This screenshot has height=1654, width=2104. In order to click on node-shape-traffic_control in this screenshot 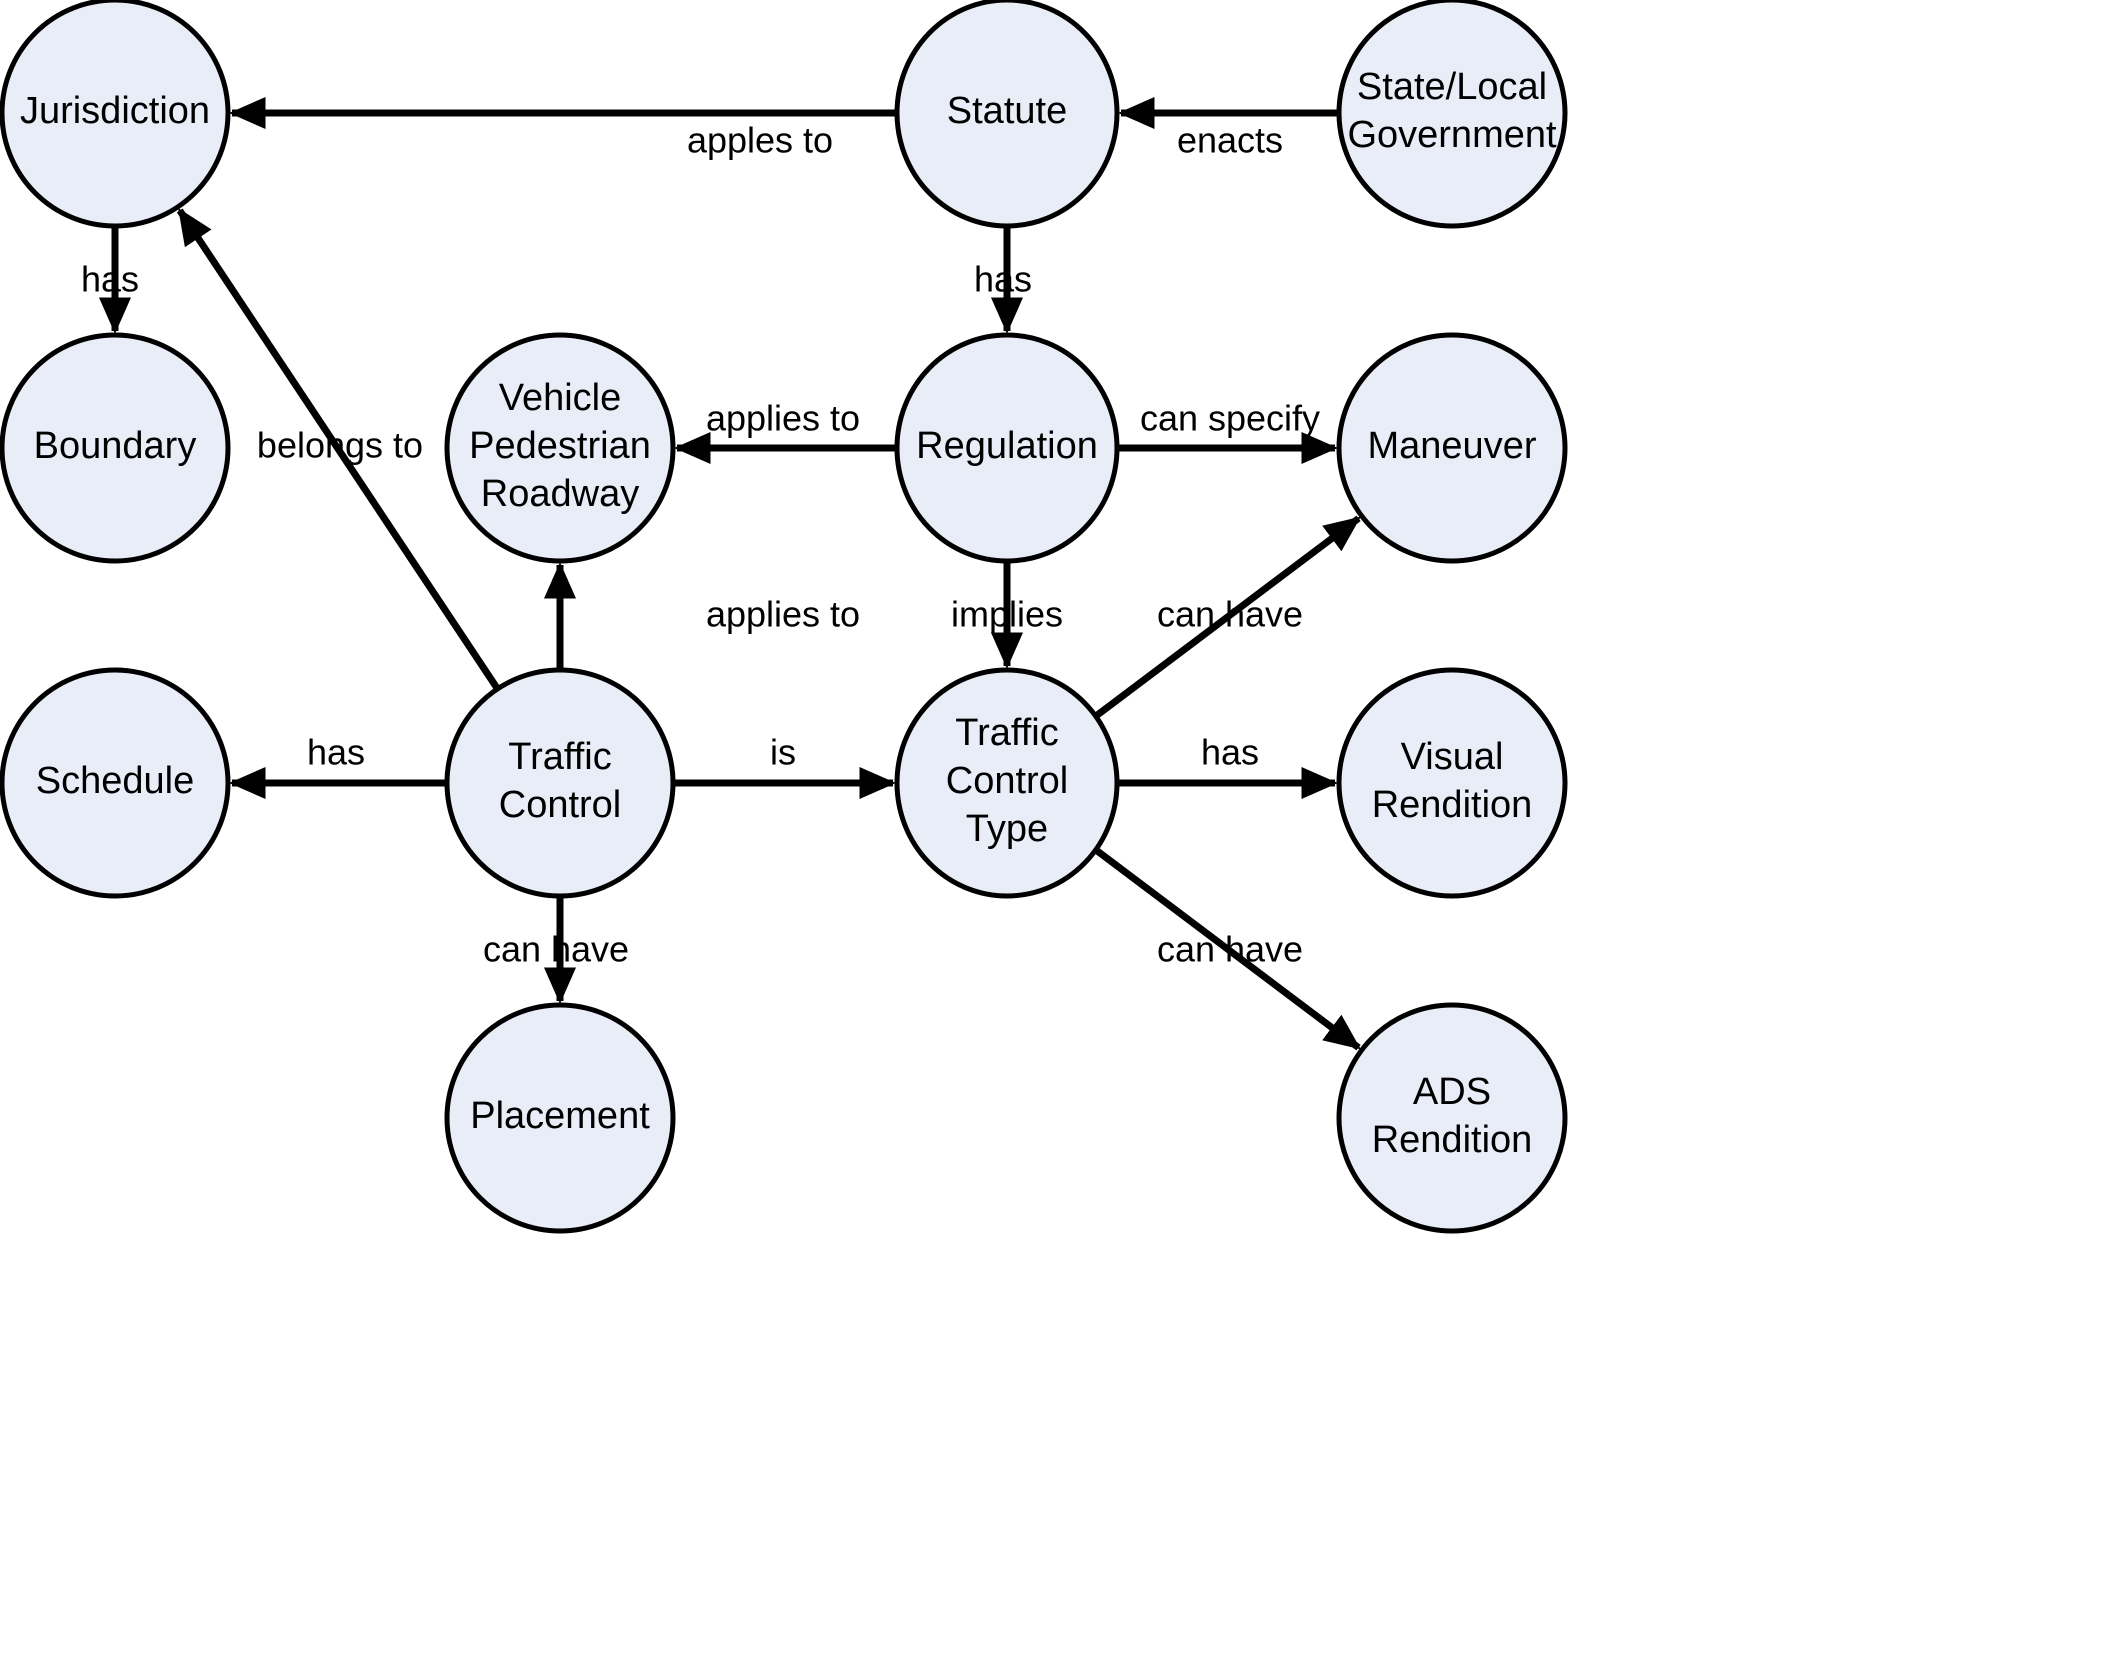, I will do `click(560, 783)`.